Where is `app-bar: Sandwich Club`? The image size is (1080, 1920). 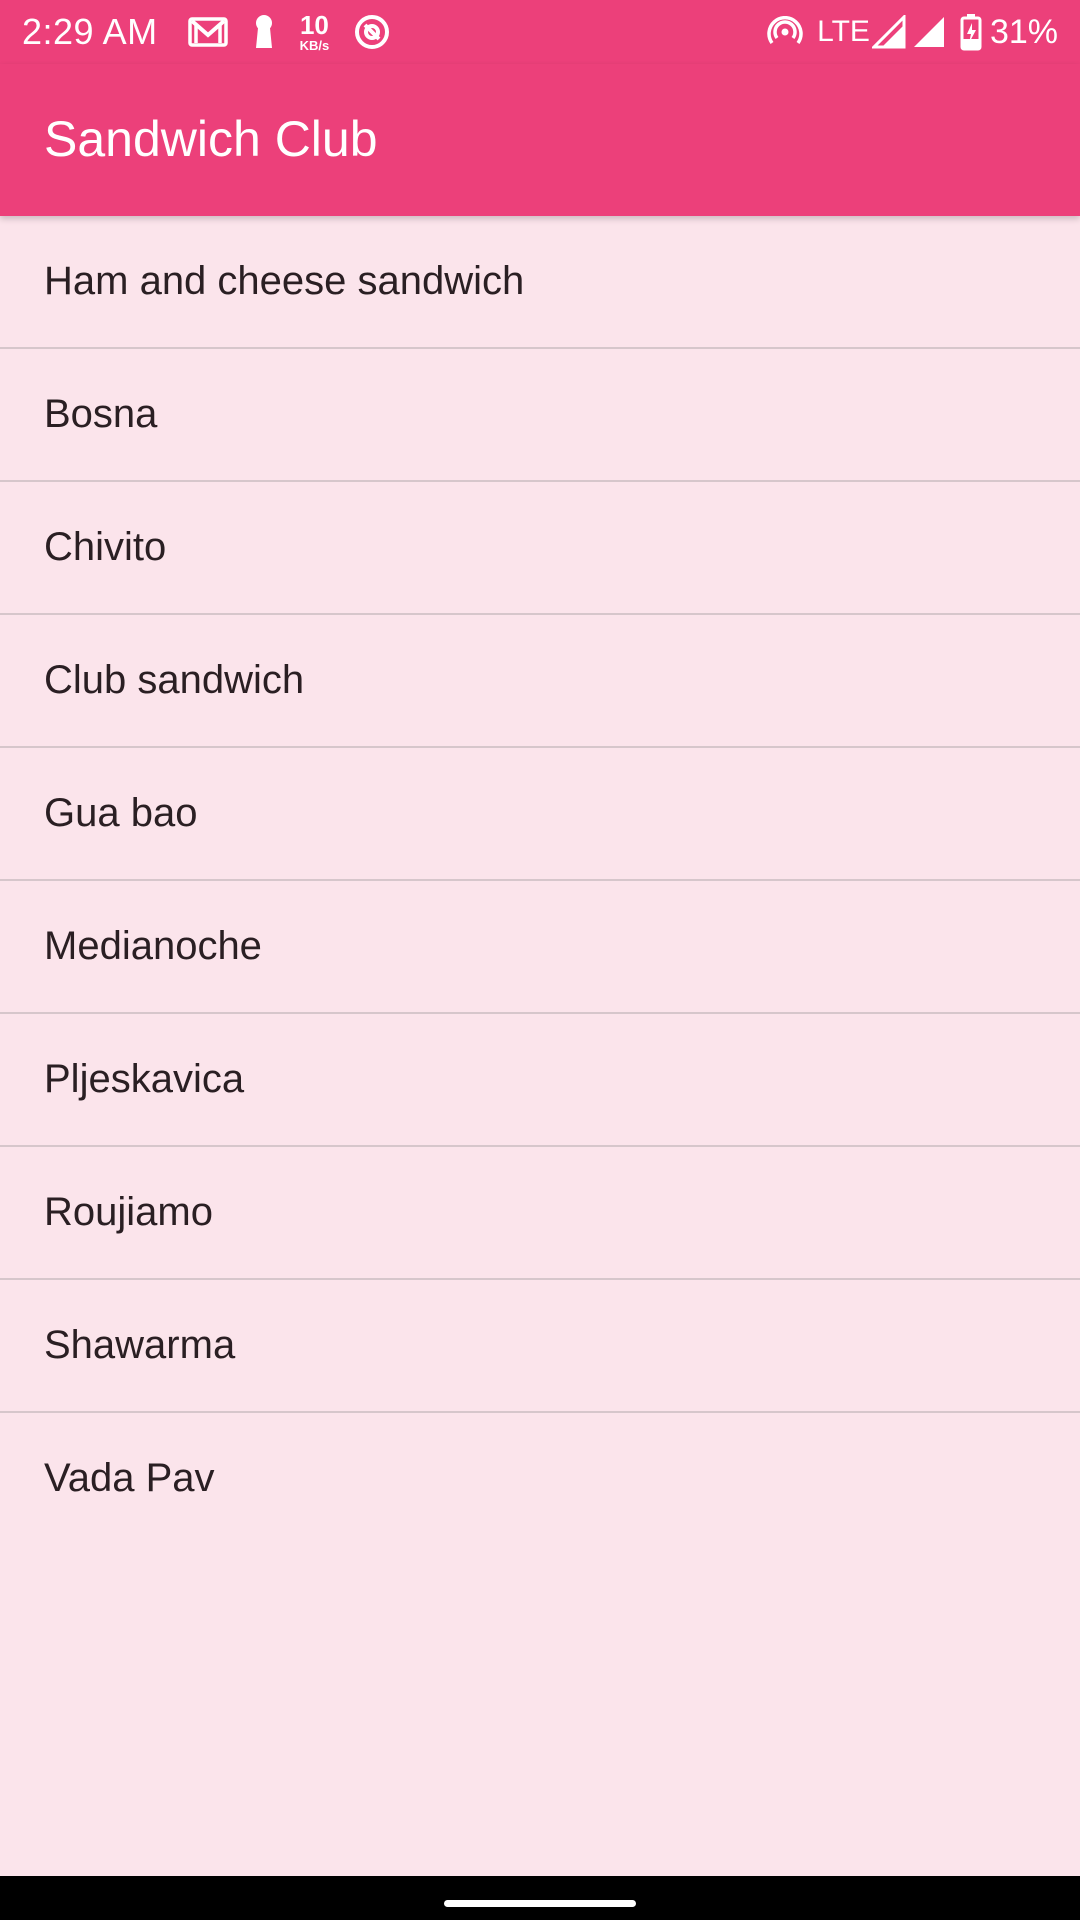 app-bar: Sandwich Club is located at coordinates (540, 140).